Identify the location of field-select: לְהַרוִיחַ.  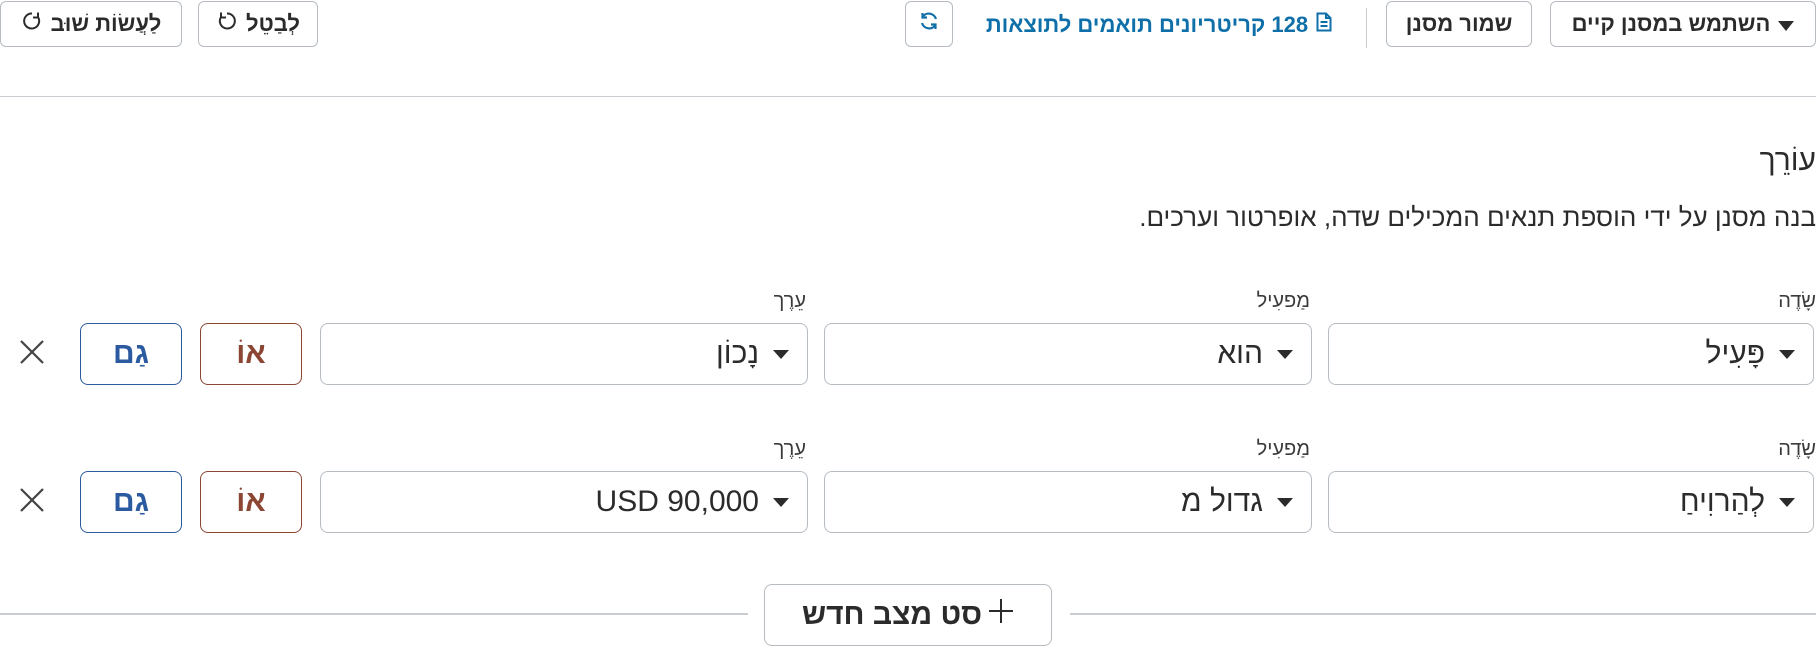
(1571, 502).